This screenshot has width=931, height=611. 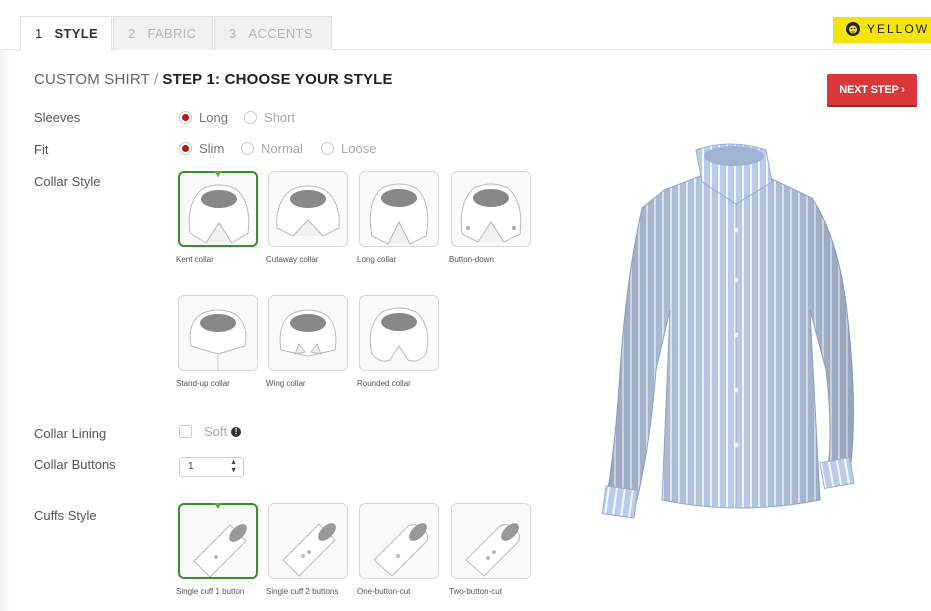 I want to click on checkbox-label: Soft, so click(x=216, y=431).